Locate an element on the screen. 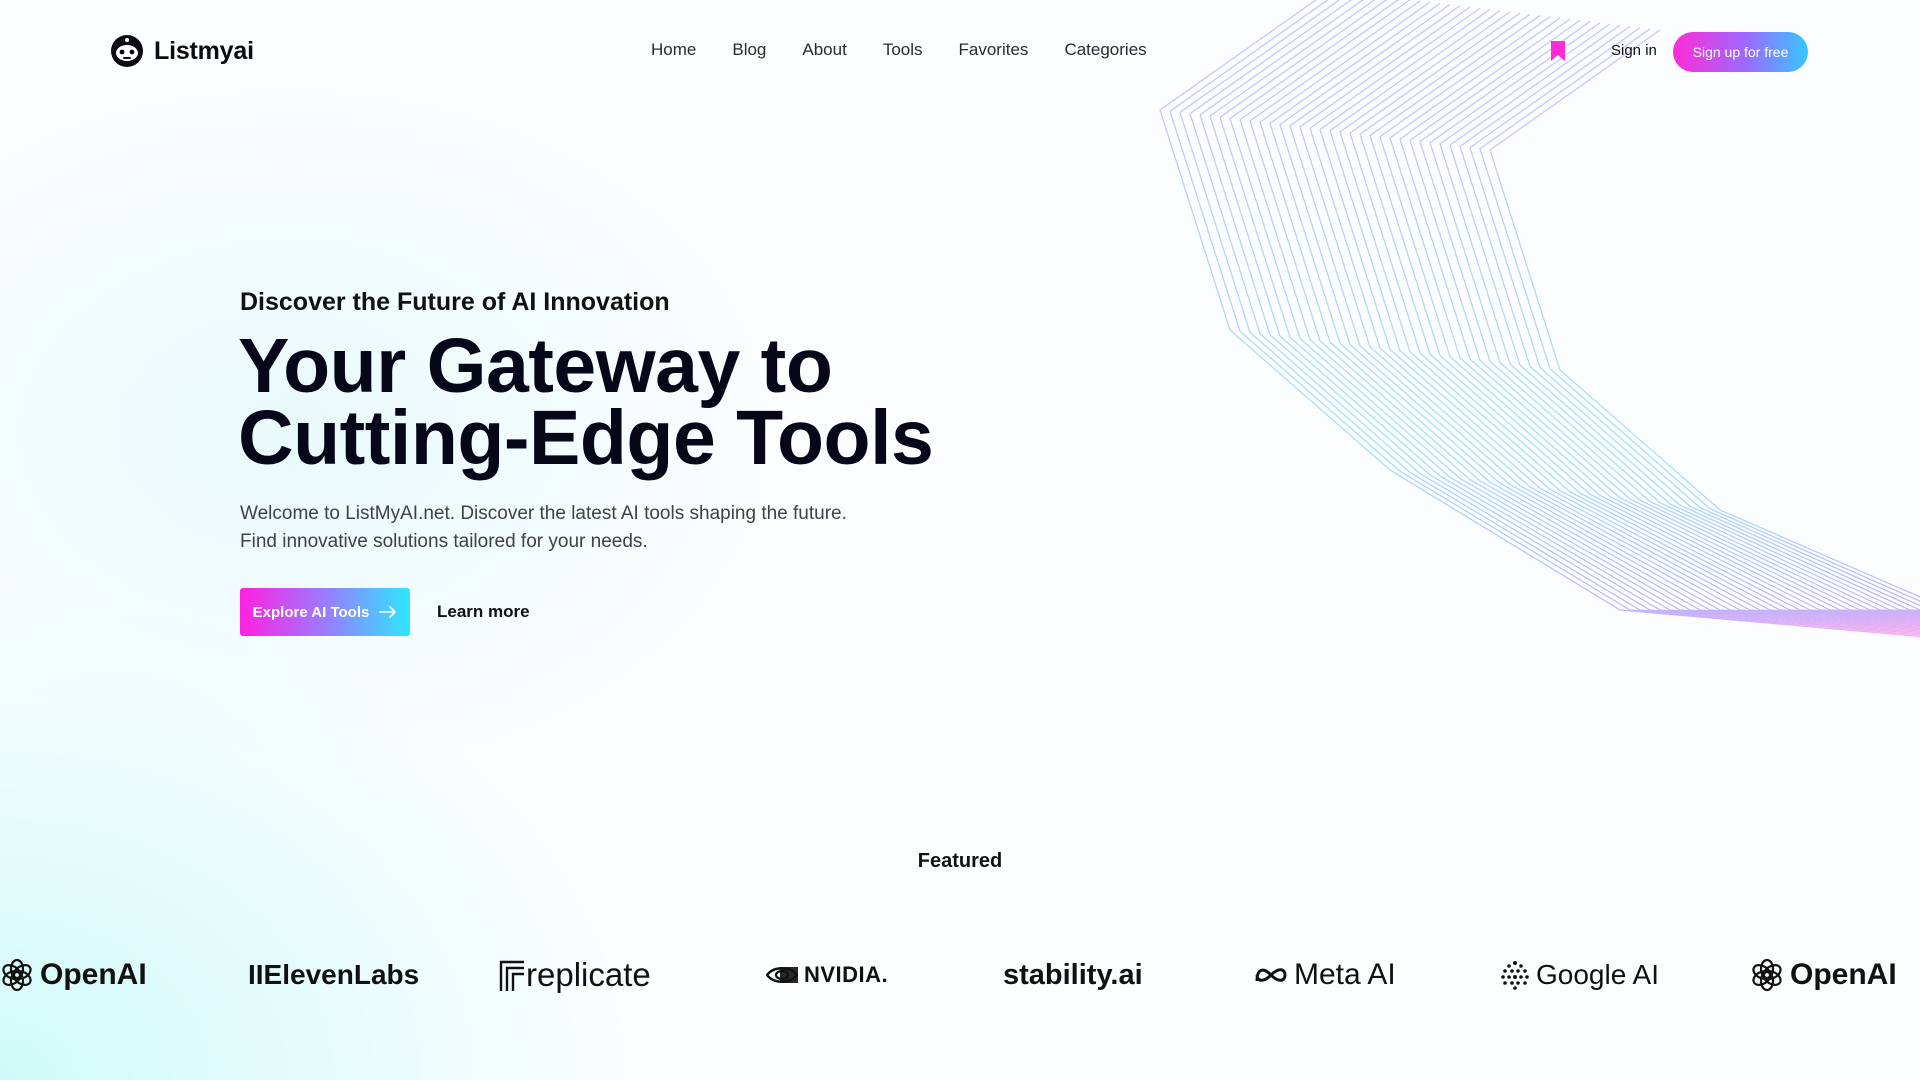 The image size is (1920, 1080). nav-blog: Blog is located at coordinates (749, 50).